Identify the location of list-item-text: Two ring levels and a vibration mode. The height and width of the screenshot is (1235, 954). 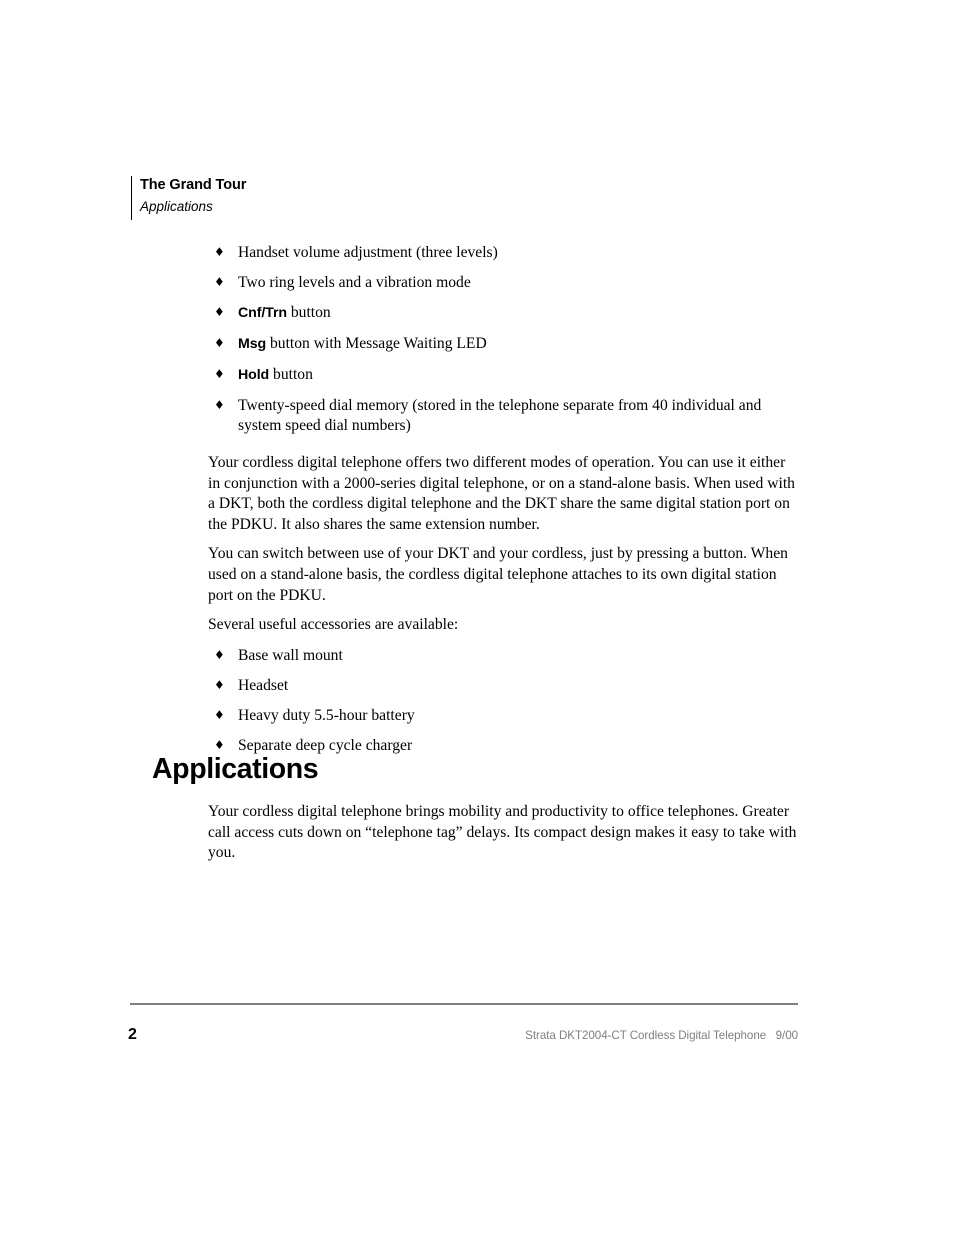
(354, 282).